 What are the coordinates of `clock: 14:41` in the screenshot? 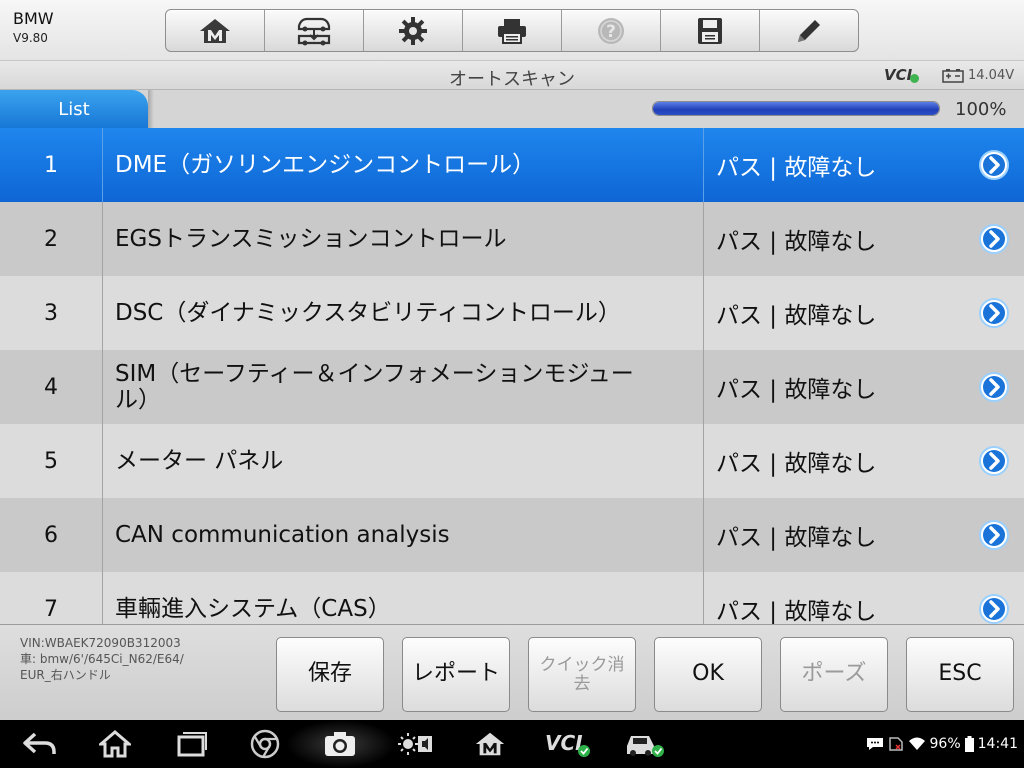 It's located at (997, 744).